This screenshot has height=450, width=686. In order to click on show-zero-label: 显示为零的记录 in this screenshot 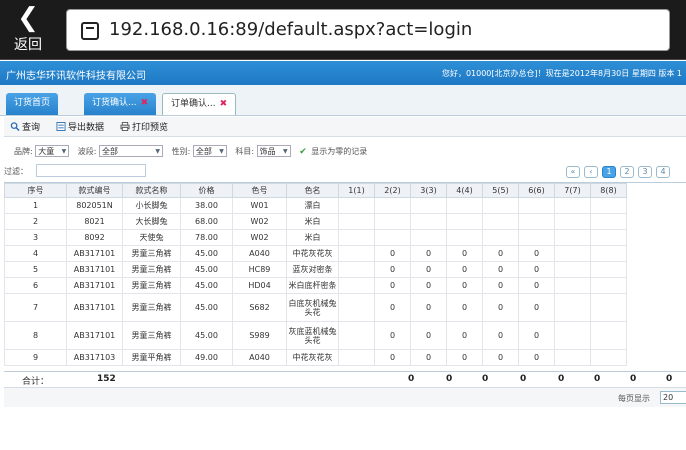, I will do `click(339, 151)`.